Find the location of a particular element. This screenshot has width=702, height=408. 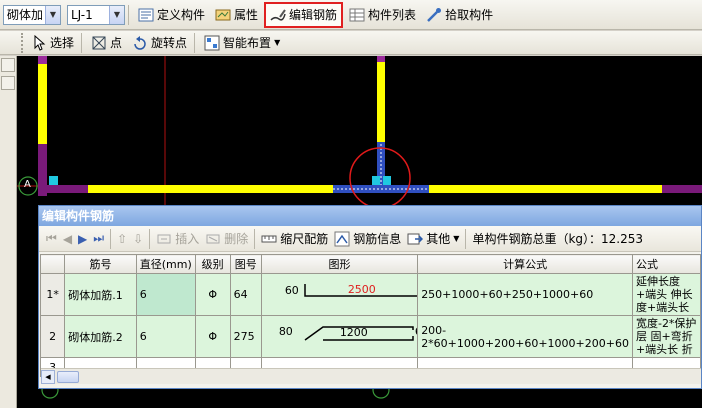

other-label: 其他 is located at coordinates (438, 239).